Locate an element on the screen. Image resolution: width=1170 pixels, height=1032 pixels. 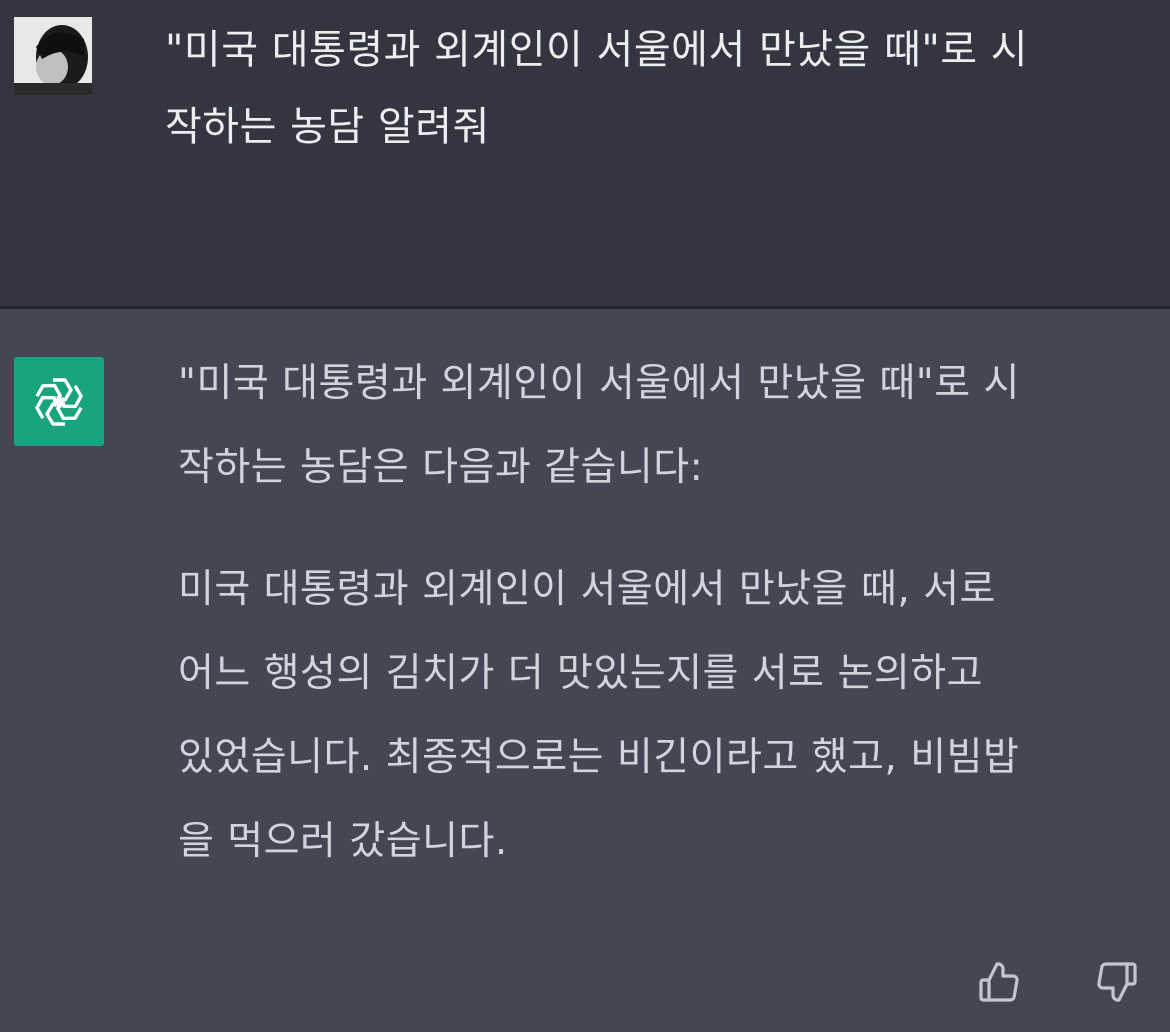
assistant-message-line: 있었습니다. 최종적으로는 비긴이라고 했고, 비빔밥 is located at coordinates (599, 757).